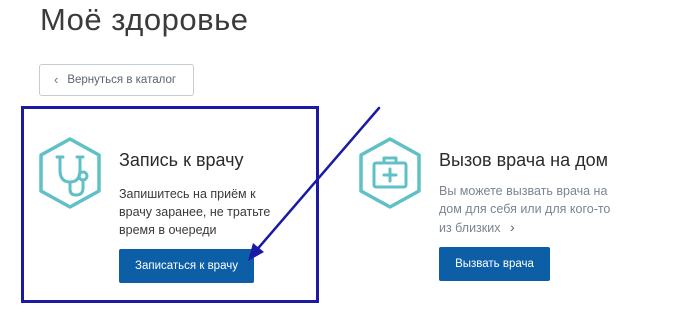 Image resolution: width=696 pixels, height=330 pixels. I want to click on back-button-label: Вернуться в каталог, so click(122, 80).